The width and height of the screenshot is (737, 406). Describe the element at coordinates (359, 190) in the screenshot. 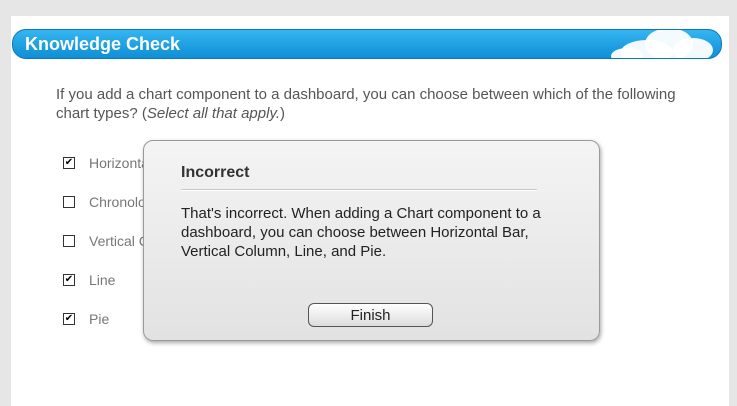

I see `dialog-divider` at that location.